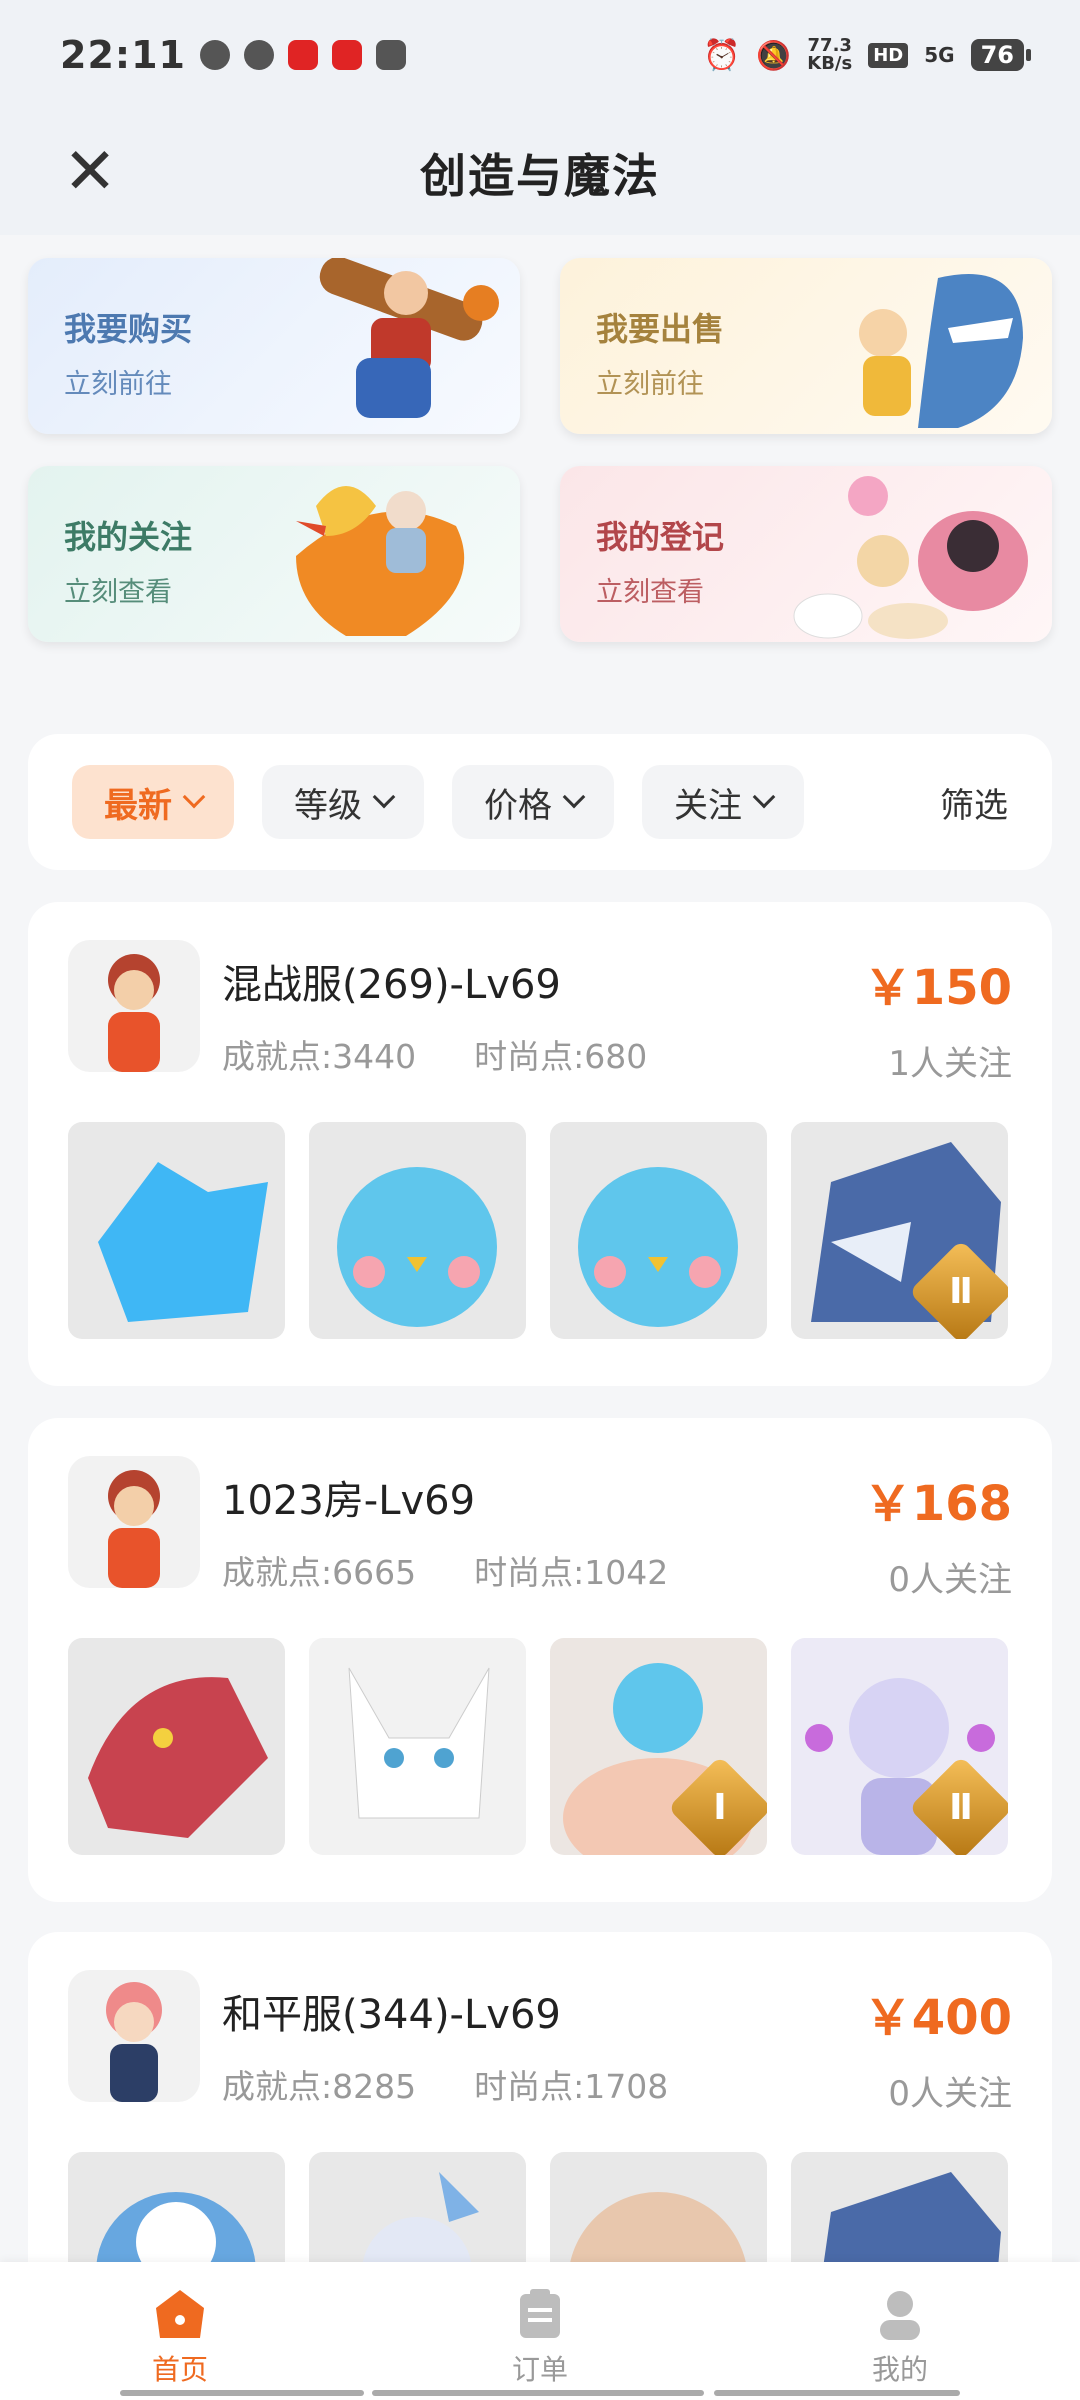 Image resolution: width=1080 pixels, height=2400 pixels. What do you see at coordinates (540, 55) in the screenshot?
I see `status-bar: 22:11 ⏰ 🔕 77.3 KB/s HD 5G 76` at bounding box center [540, 55].